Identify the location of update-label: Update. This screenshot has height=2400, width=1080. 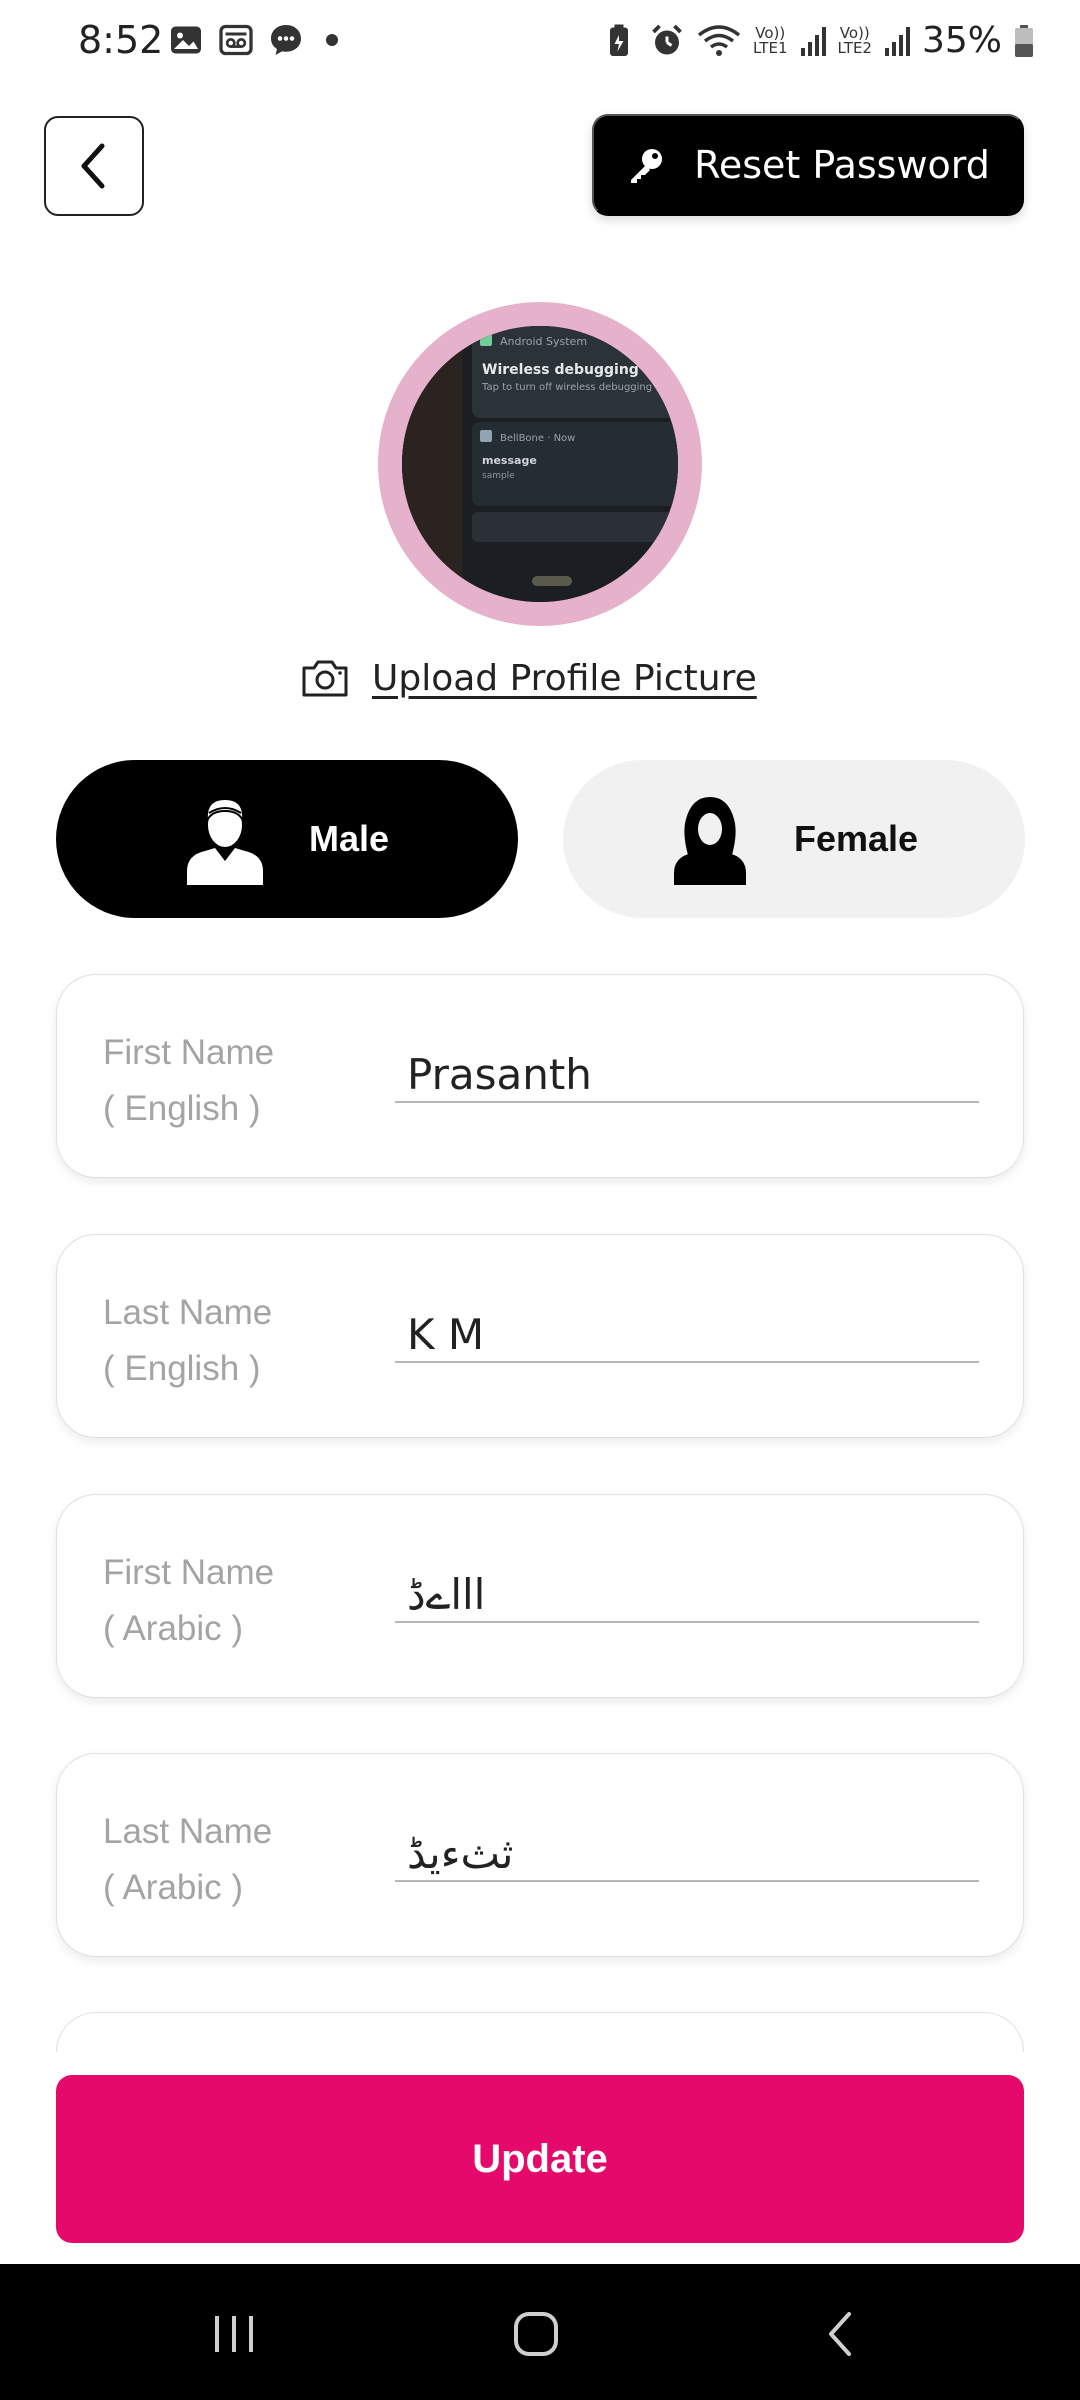
(540, 2158).